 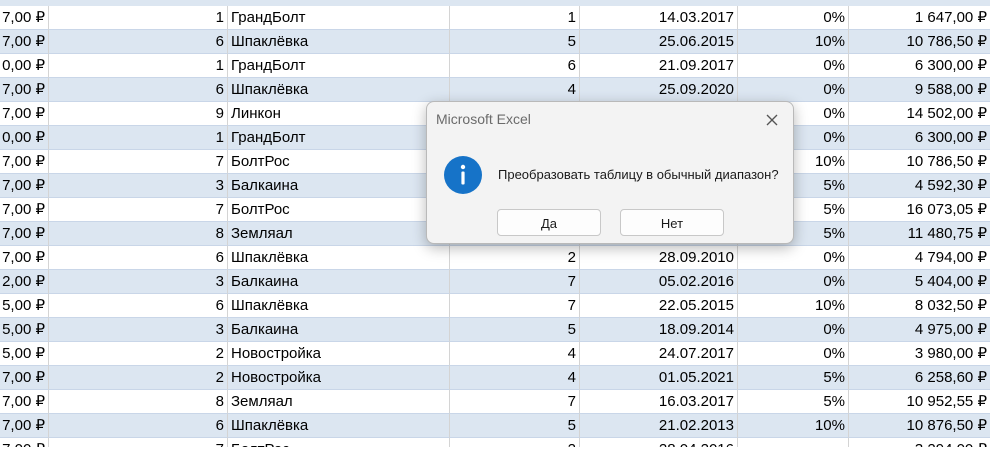 What do you see at coordinates (659, 330) in the screenshot?
I see `cell-date: 18.09.2014` at bounding box center [659, 330].